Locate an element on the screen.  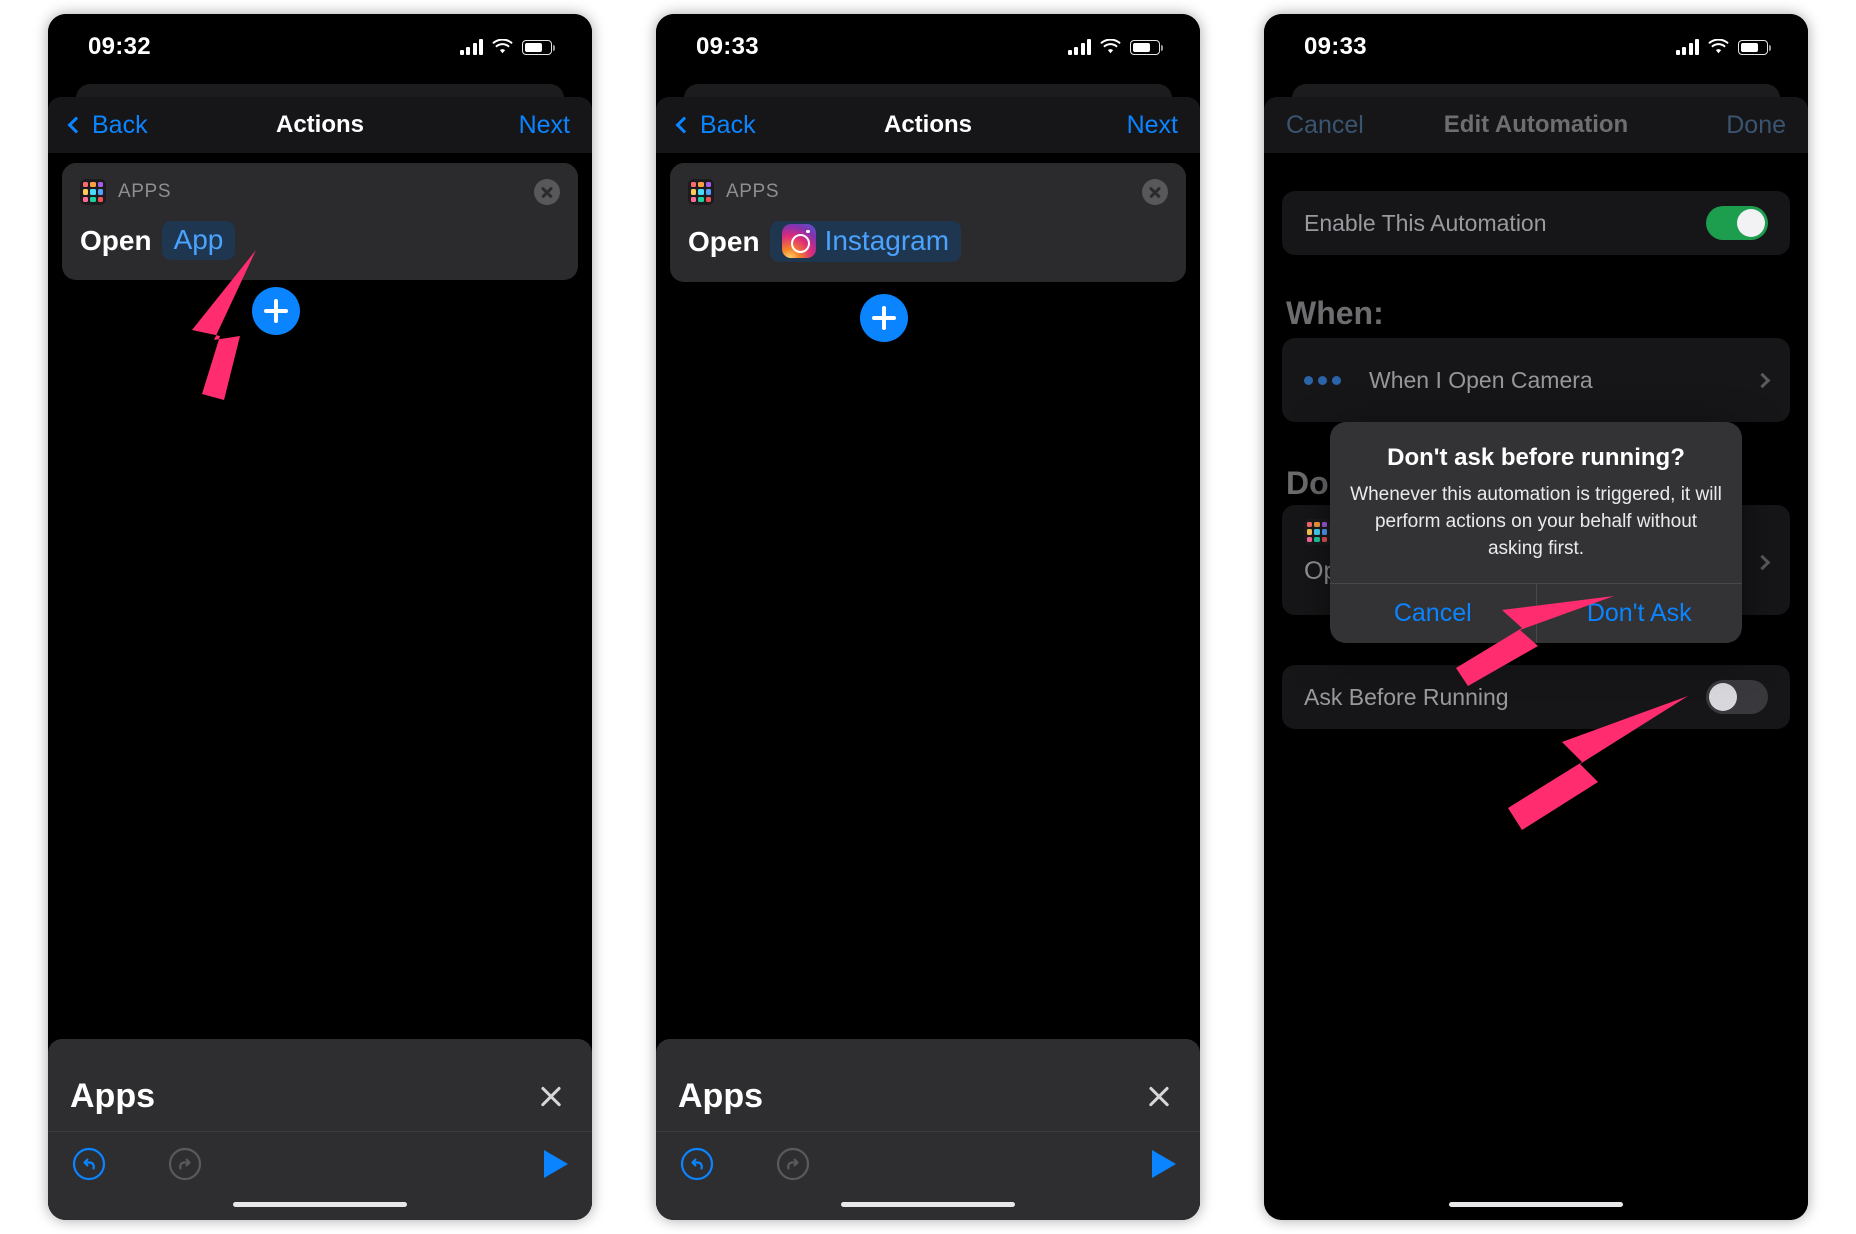
app-parameter-token: App is located at coordinates (198, 240).